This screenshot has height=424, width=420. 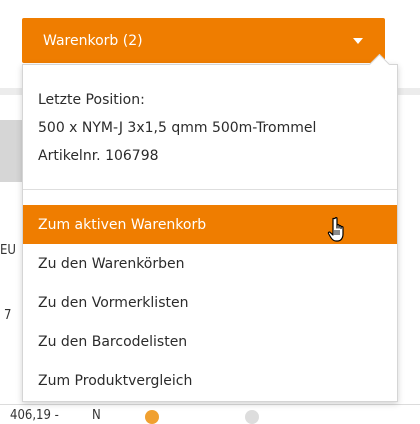 What do you see at coordinates (98, 156) in the screenshot?
I see `last-position-article-number: Artikelnr. 106798` at bounding box center [98, 156].